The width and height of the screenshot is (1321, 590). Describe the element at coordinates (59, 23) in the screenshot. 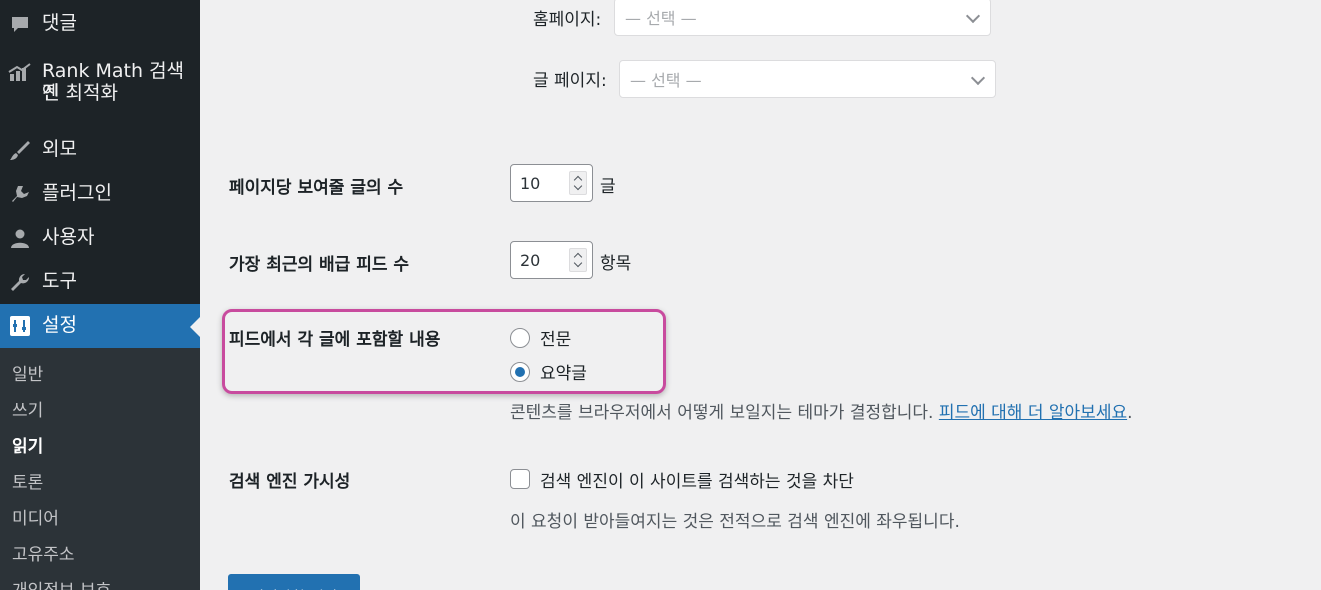

I see `menu-label: 댓글` at that location.